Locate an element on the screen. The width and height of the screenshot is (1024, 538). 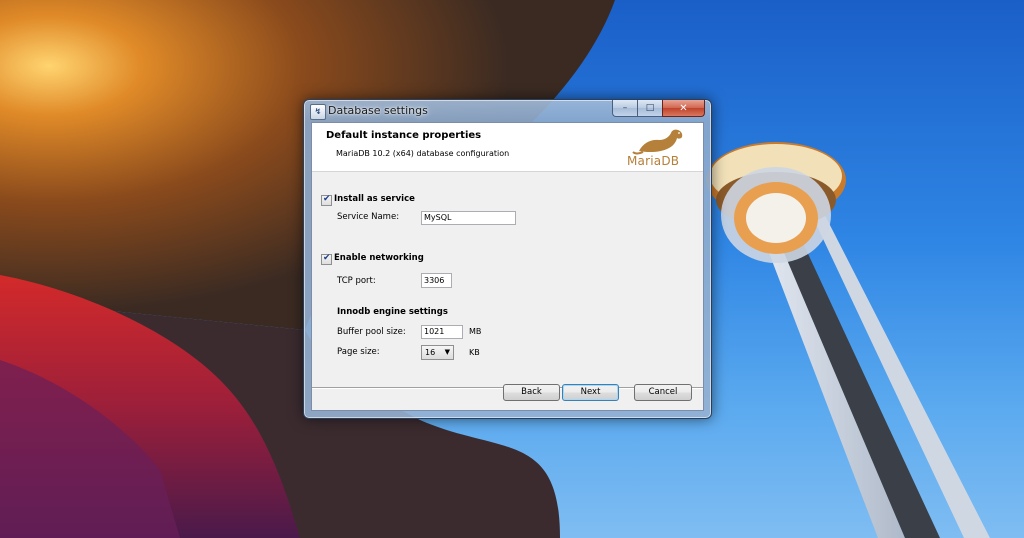
tcp-port-input: 3306 is located at coordinates (436, 280).